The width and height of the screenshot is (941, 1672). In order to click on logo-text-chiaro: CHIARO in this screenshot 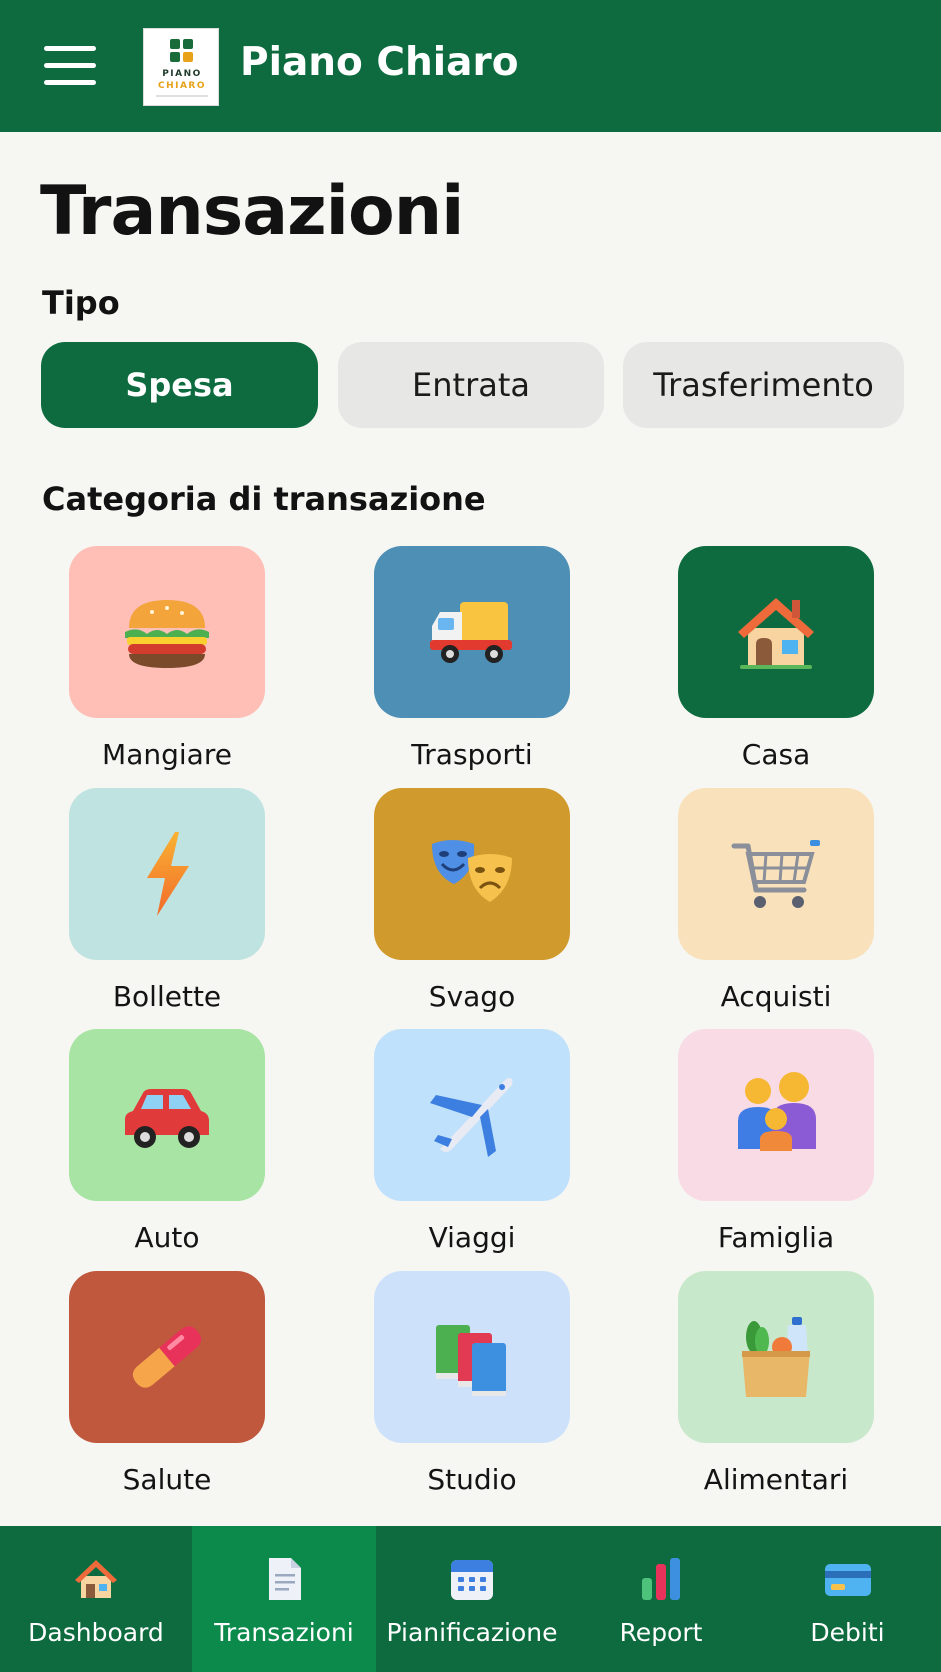, I will do `click(182, 86)`.